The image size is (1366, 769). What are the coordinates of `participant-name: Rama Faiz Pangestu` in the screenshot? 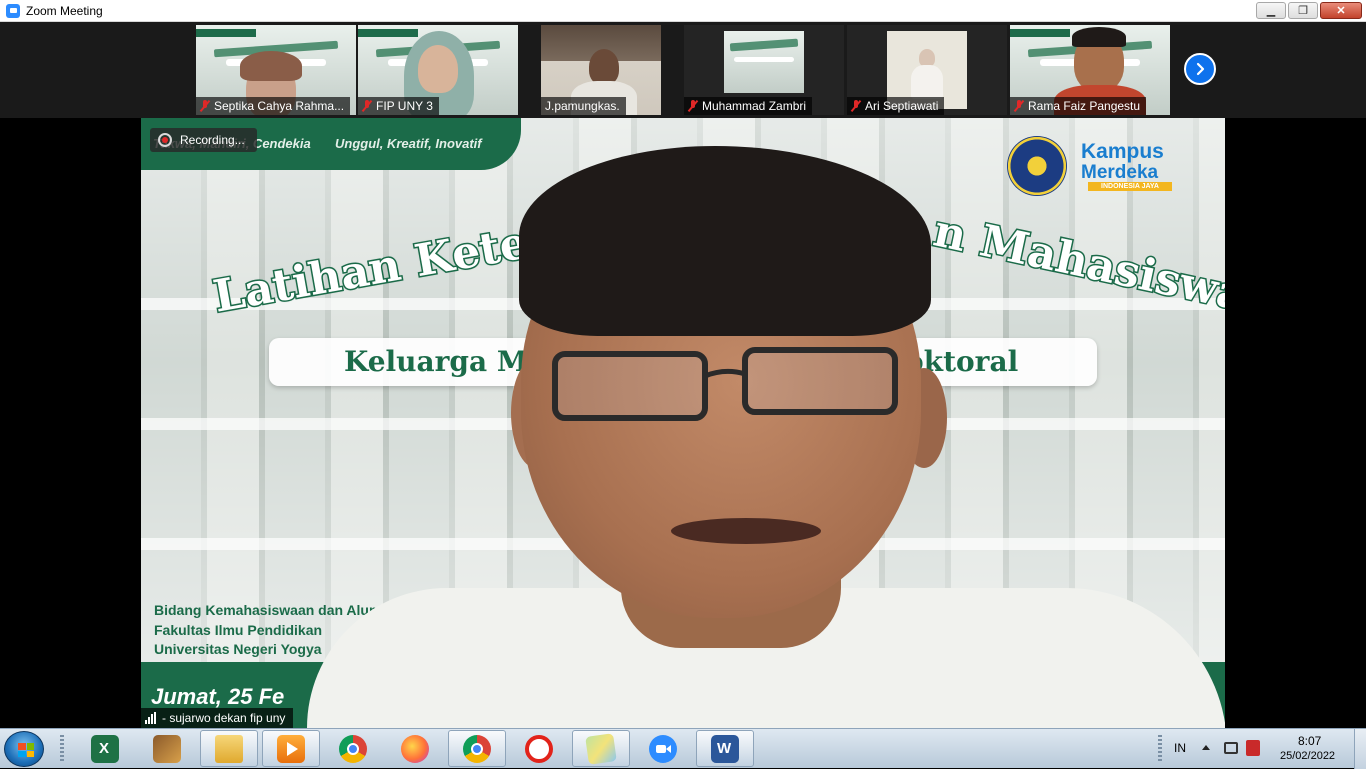 It's located at (1084, 106).